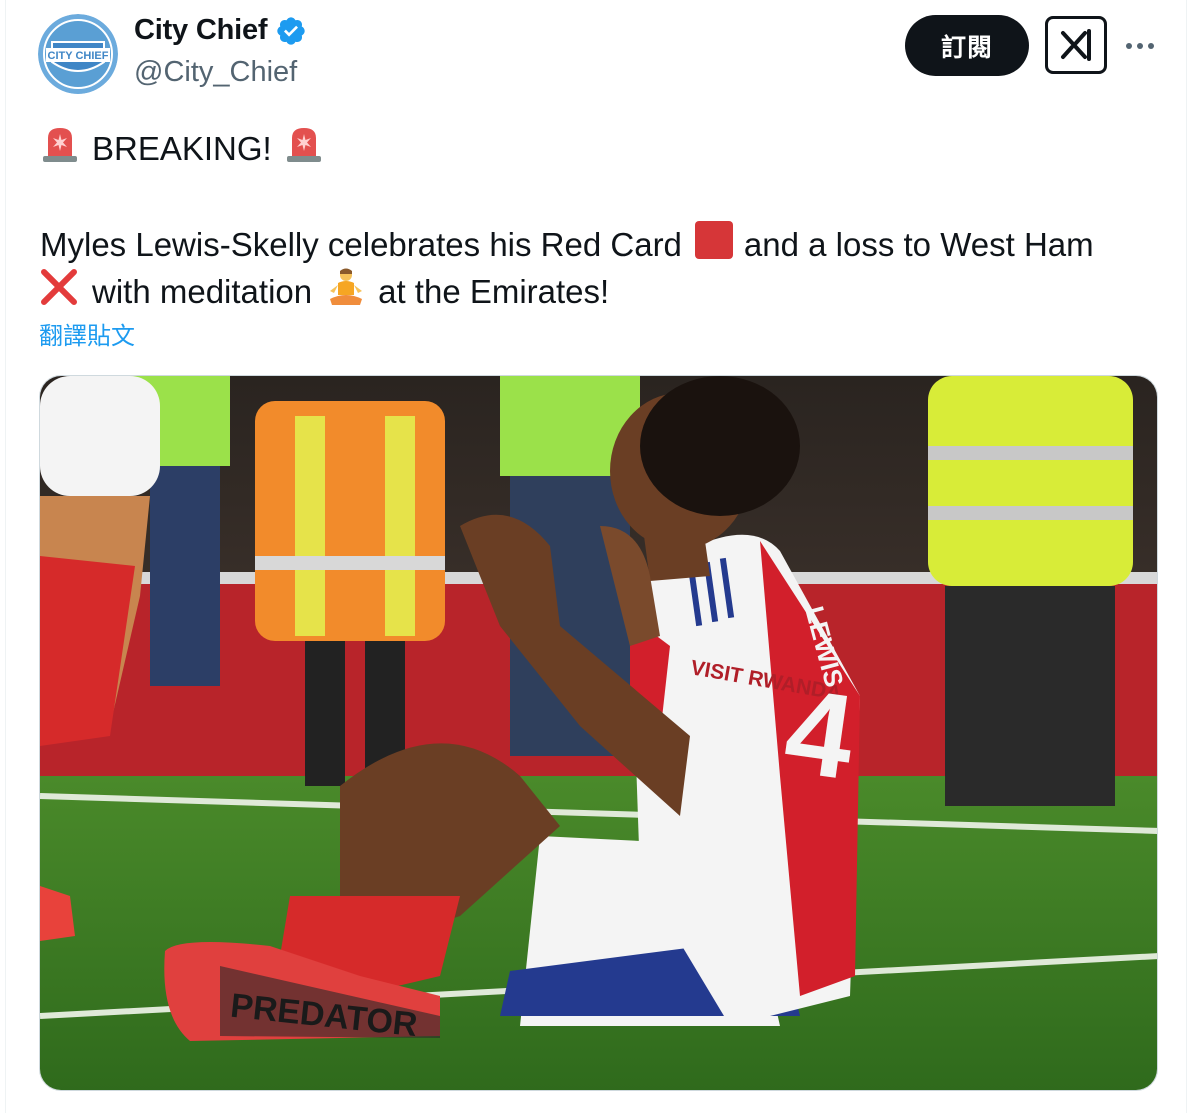 The image size is (1192, 1113). What do you see at coordinates (346, 291) in the screenshot?
I see `meditation-emoji` at bounding box center [346, 291].